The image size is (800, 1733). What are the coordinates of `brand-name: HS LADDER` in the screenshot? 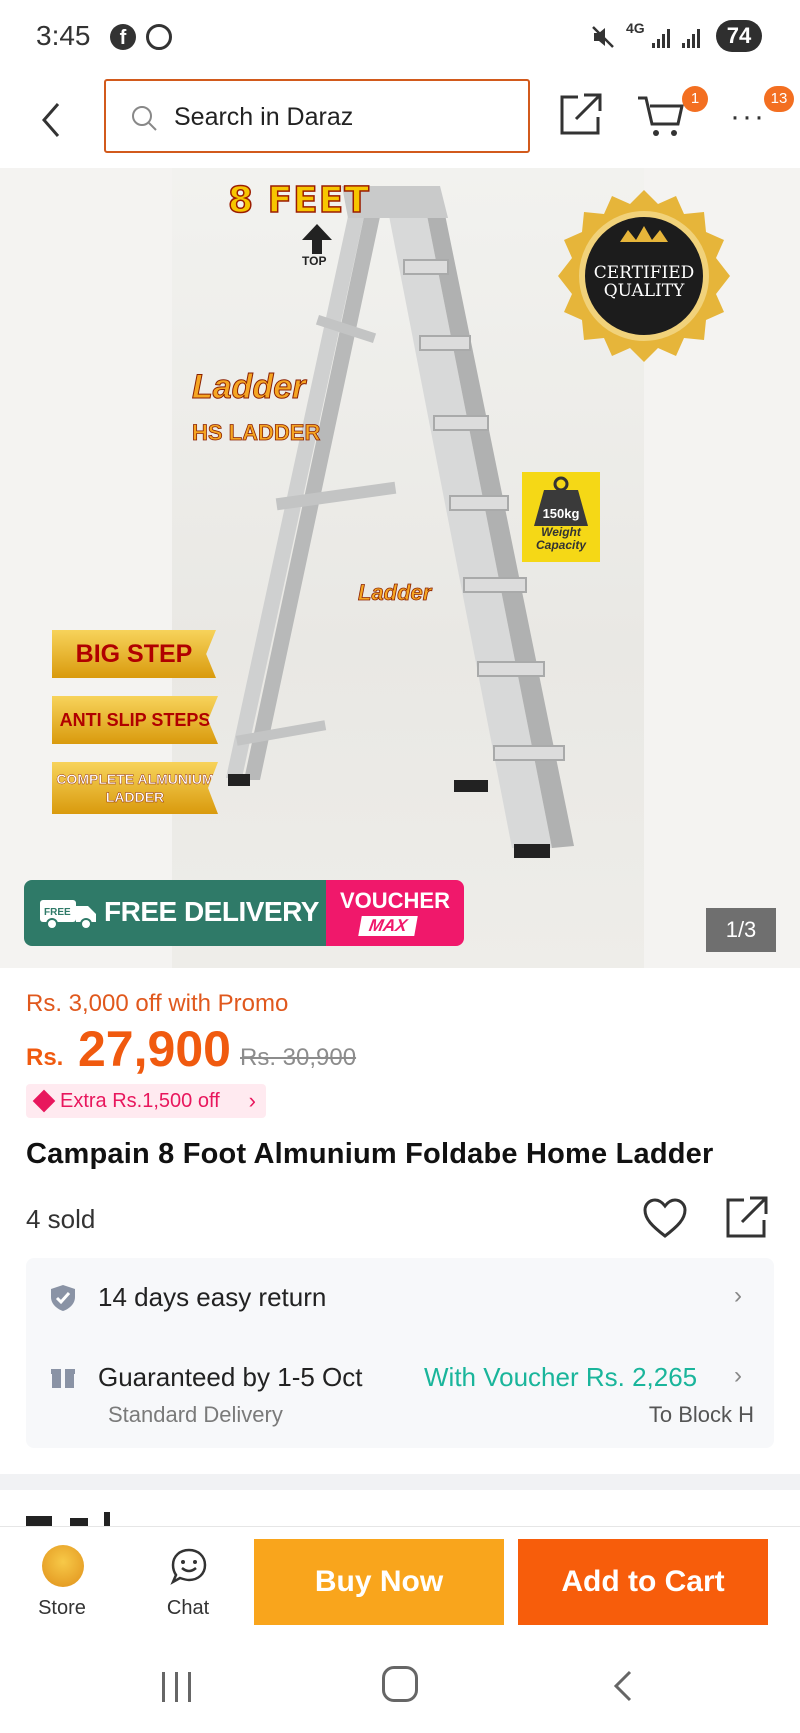 It's located at (256, 433).